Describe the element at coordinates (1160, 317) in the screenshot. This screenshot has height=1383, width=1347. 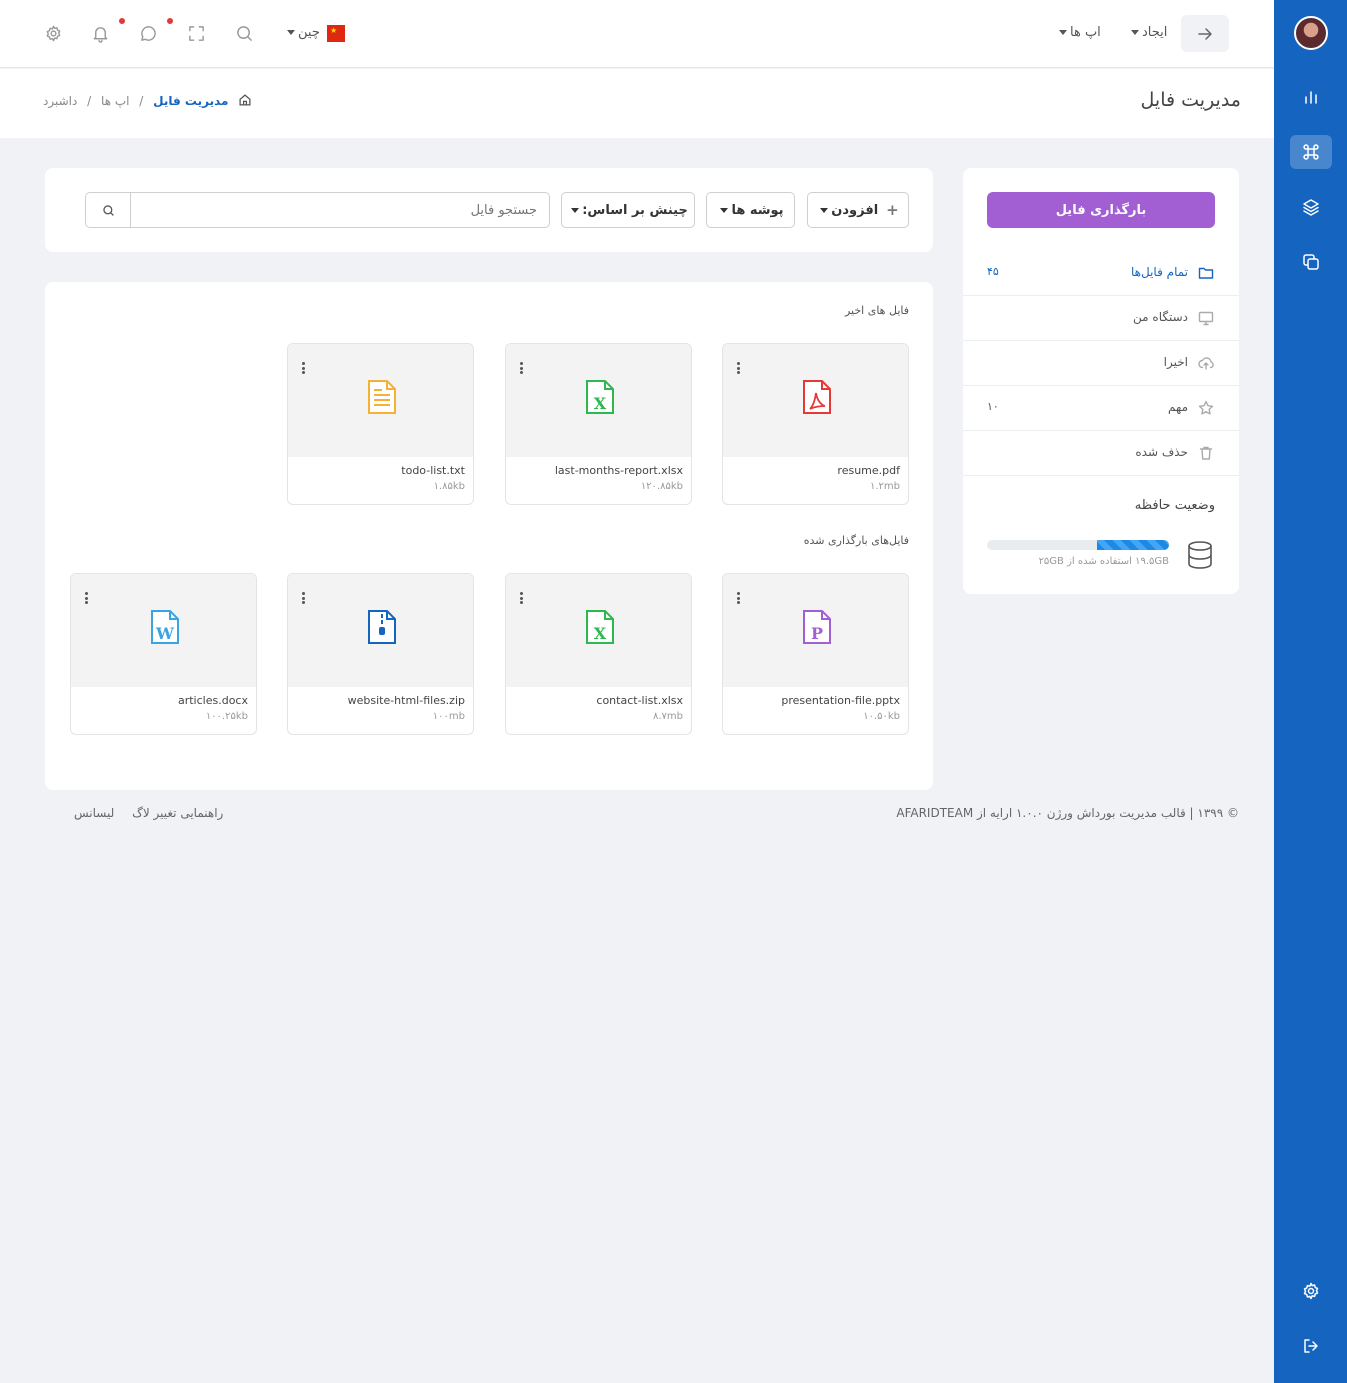
I see `nav-label: دستگاه من` at that location.